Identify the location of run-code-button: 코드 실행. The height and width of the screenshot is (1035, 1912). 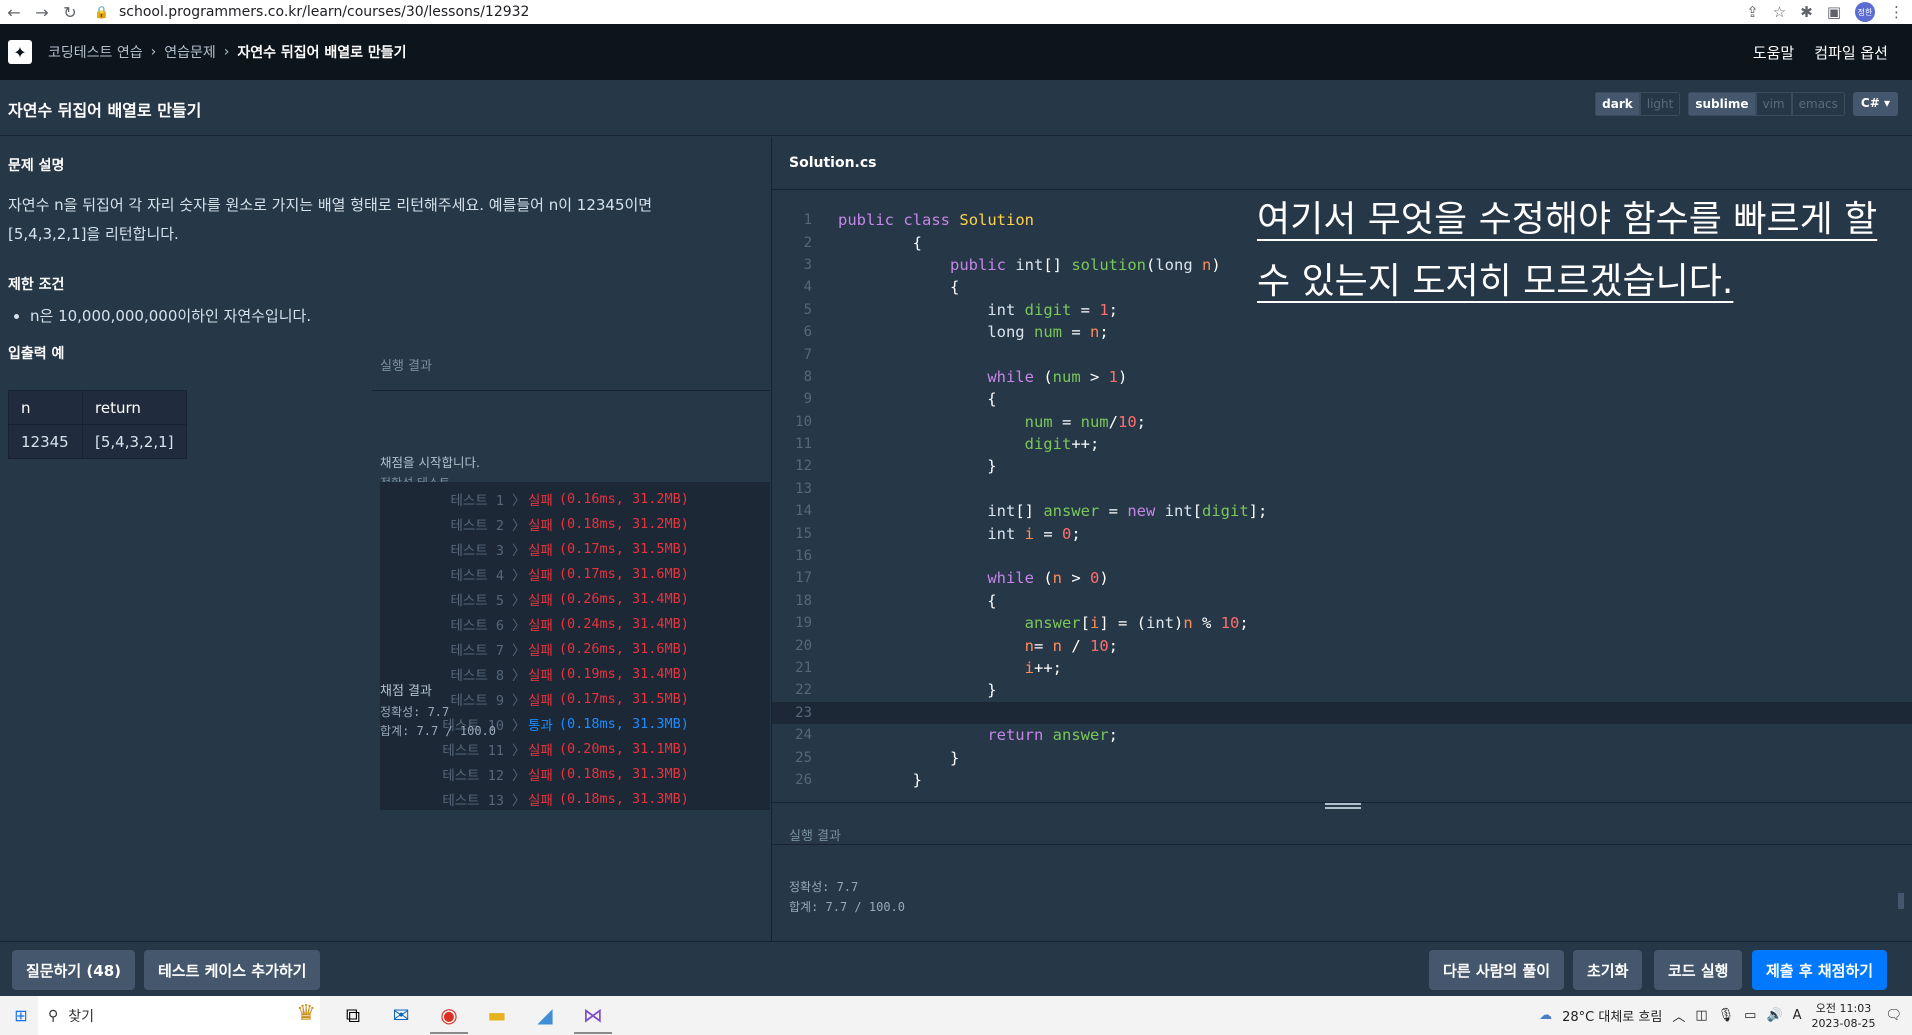
(1698, 970).